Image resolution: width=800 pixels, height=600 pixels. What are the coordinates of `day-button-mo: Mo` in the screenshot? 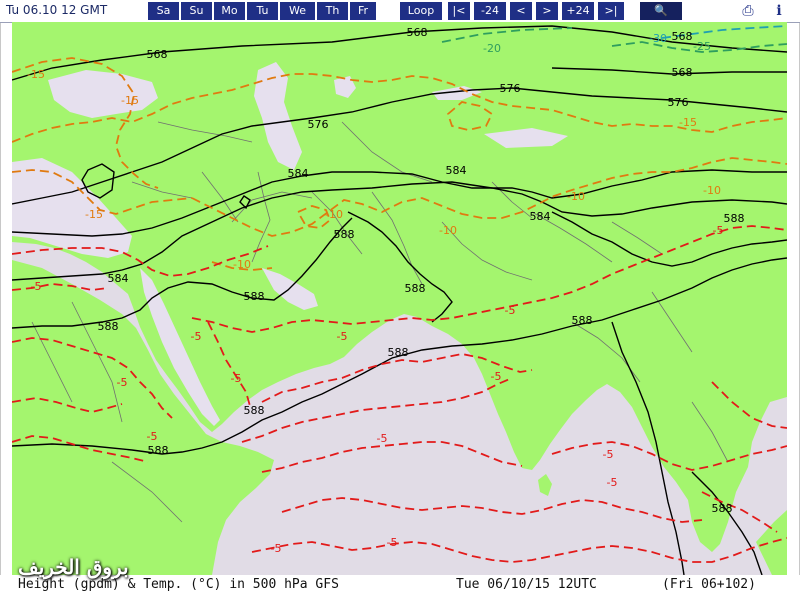 It's located at (229, 11).